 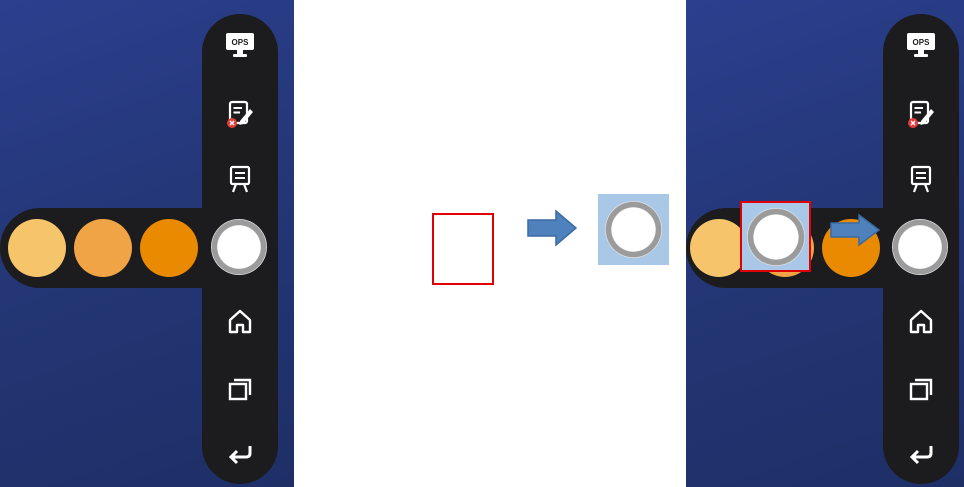 I want to click on empty-red-frame, so click(x=463, y=249).